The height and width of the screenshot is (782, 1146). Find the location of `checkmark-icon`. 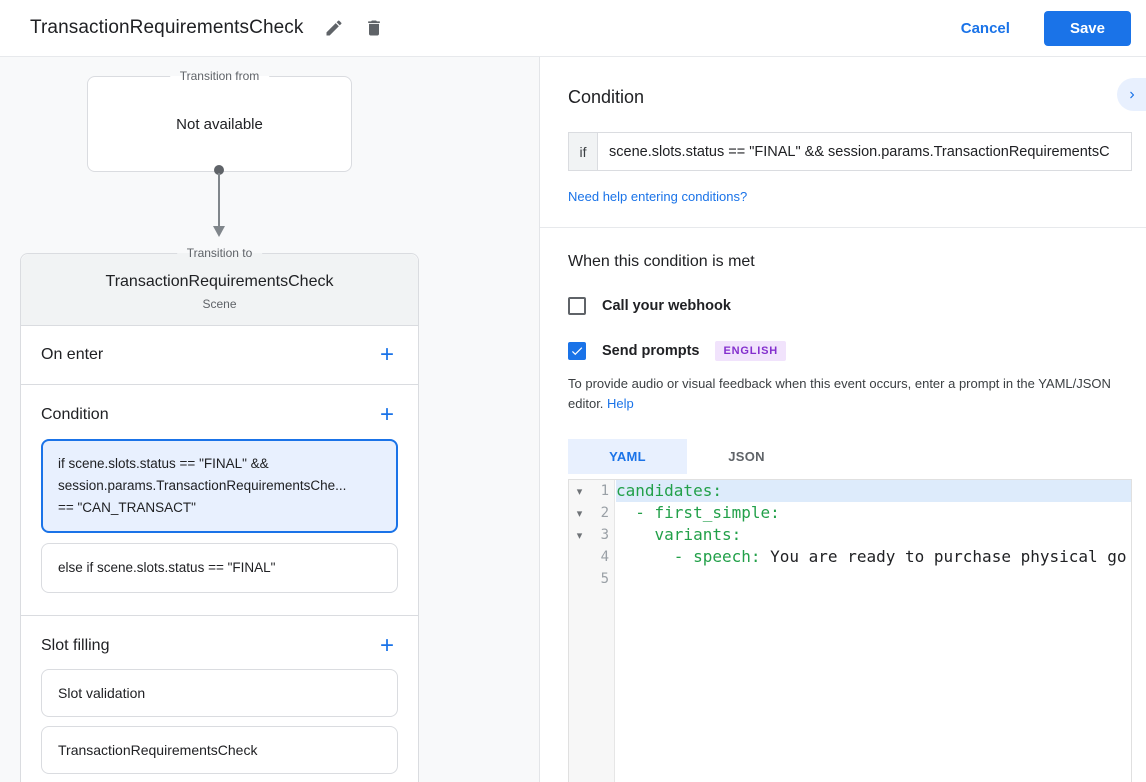

checkmark-icon is located at coordinates (577, 351).